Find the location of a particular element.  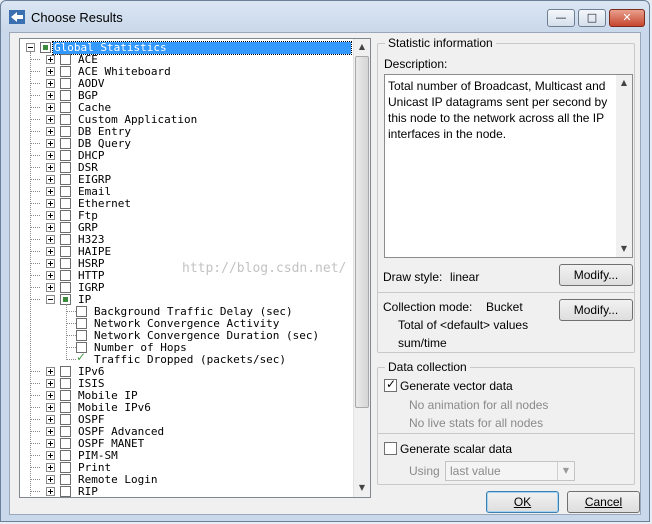

tree-item: RIP is located at coordinates (186, 491).